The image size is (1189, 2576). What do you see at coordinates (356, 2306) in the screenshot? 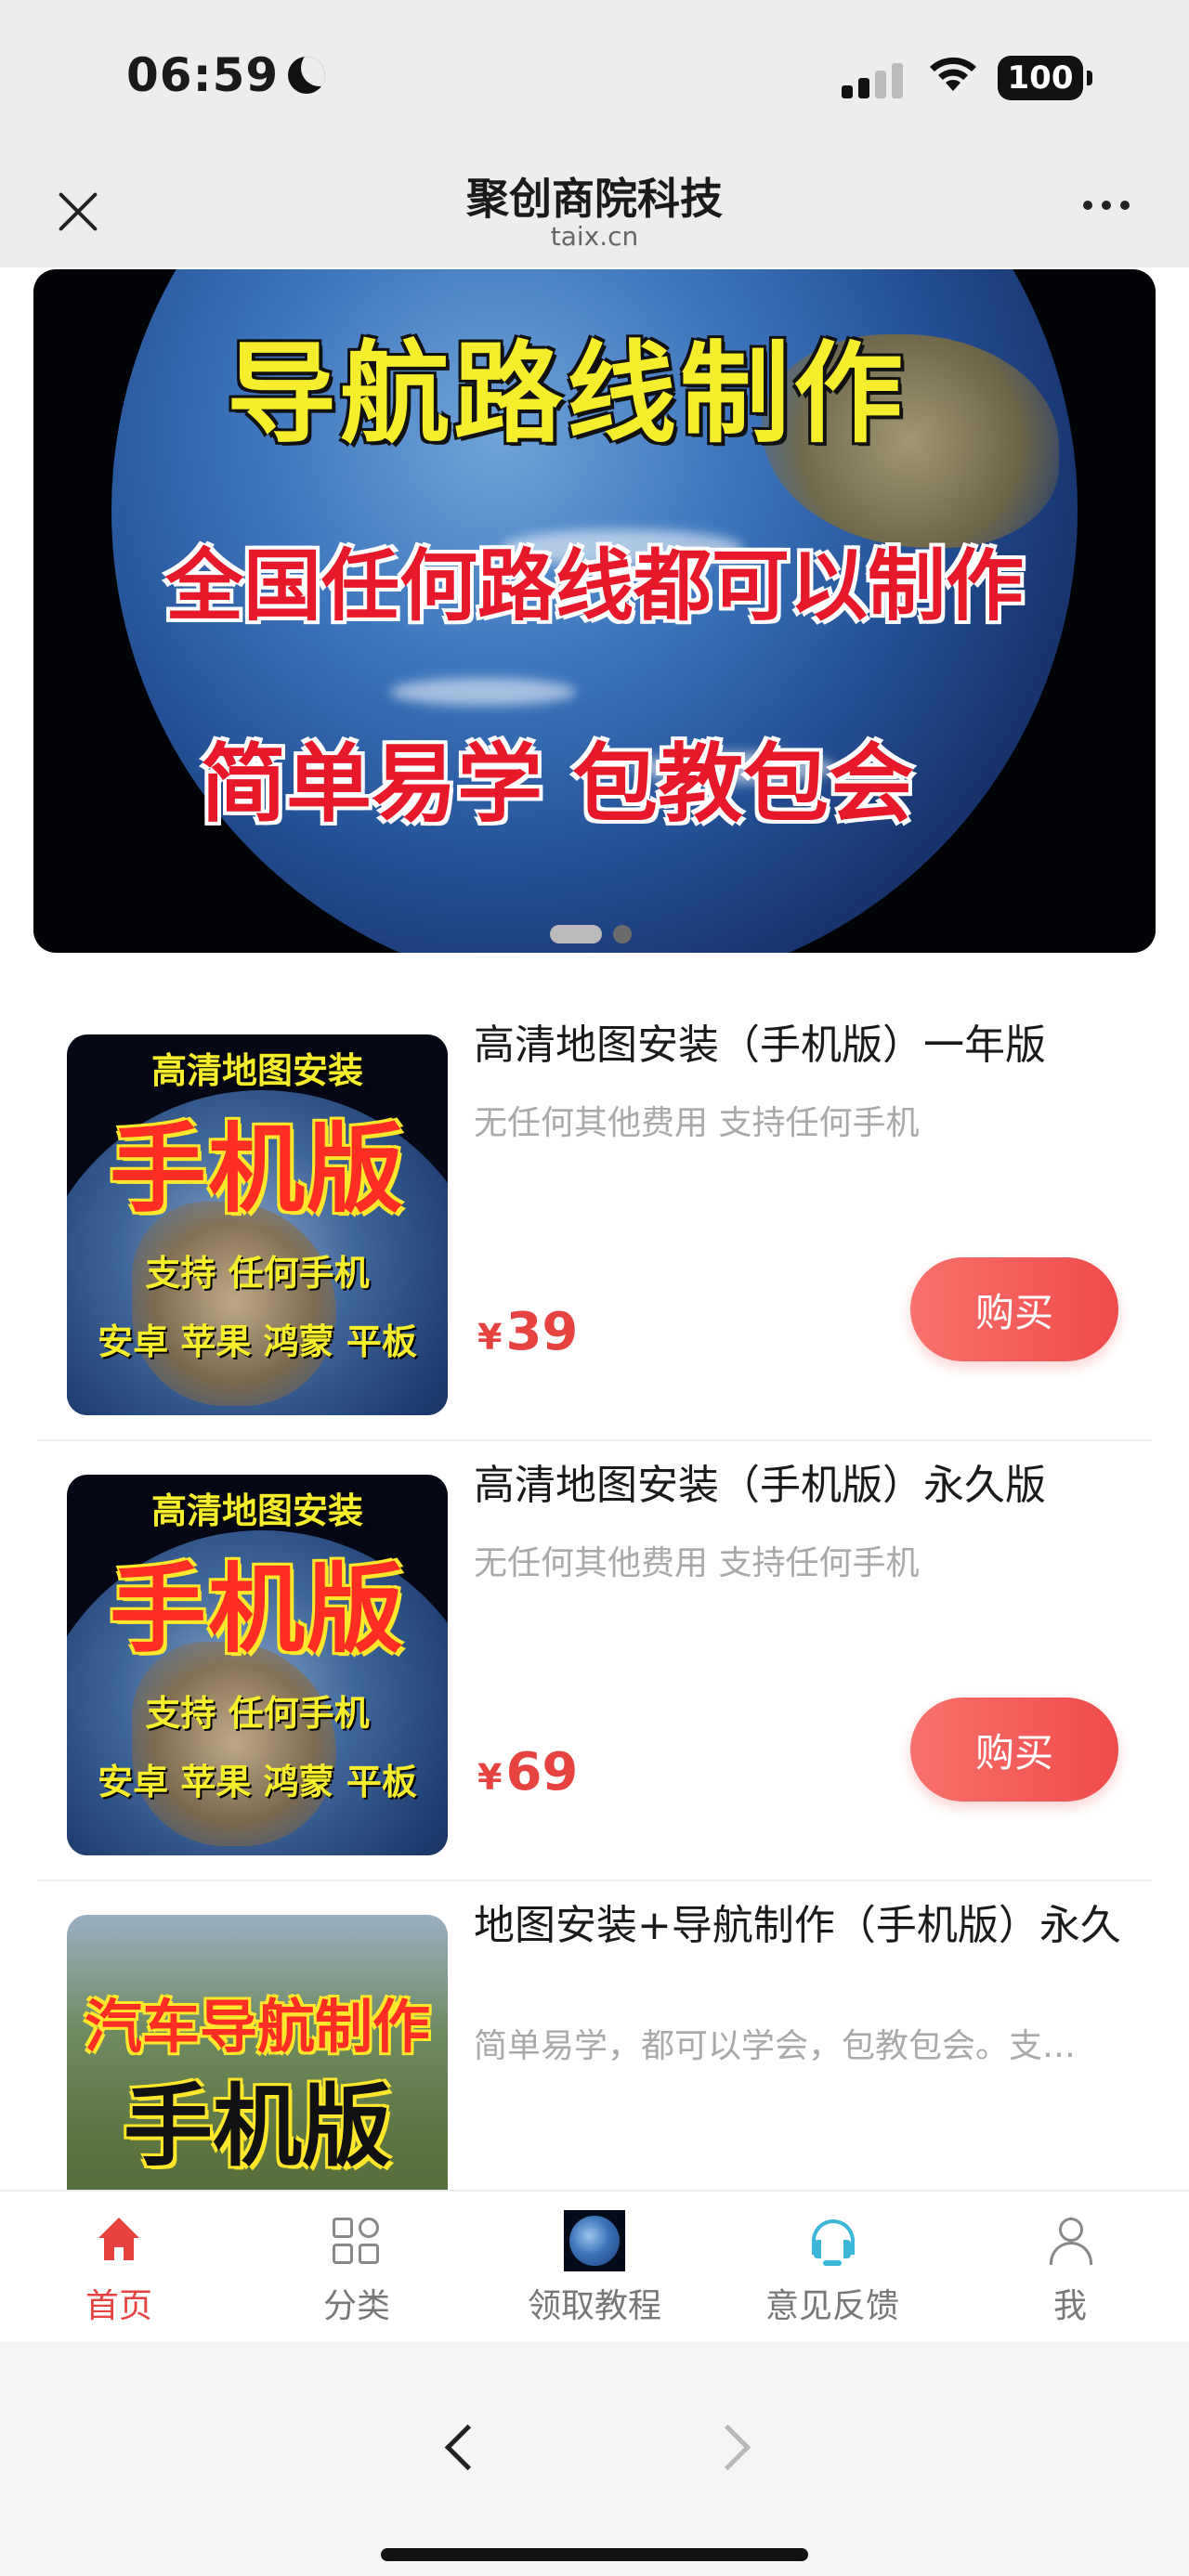
I see `tab-label: 分类` at bounding box center [356, 2306].